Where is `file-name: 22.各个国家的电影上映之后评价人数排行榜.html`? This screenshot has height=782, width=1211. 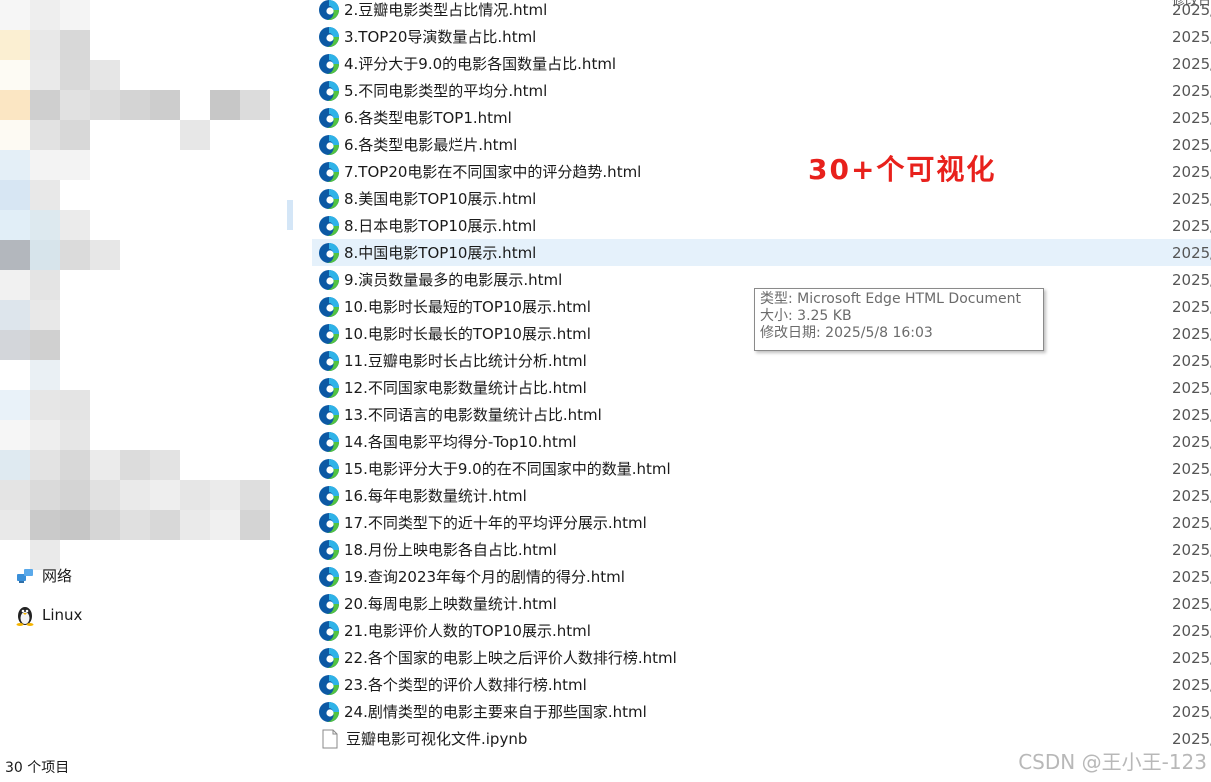
file-name: 22.各个国家的电影上映之后评价人数排行榜.html is located at coordinates (510, 658).